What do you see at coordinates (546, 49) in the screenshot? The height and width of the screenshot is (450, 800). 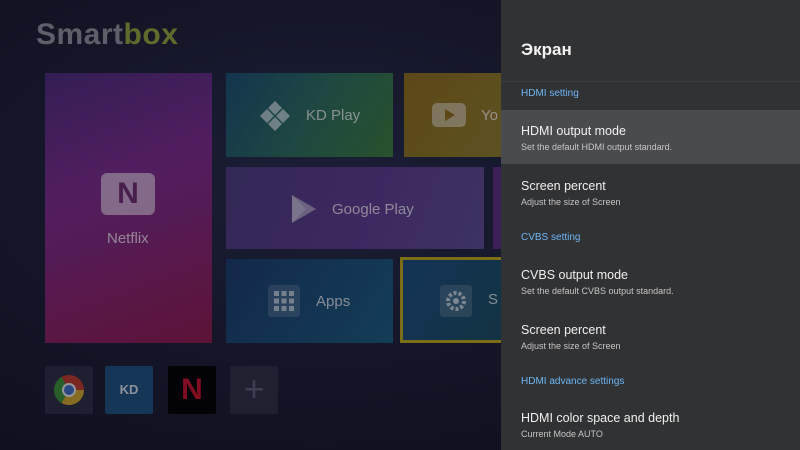 I see `panel-title: Экран` at bounding box center [546, 49].